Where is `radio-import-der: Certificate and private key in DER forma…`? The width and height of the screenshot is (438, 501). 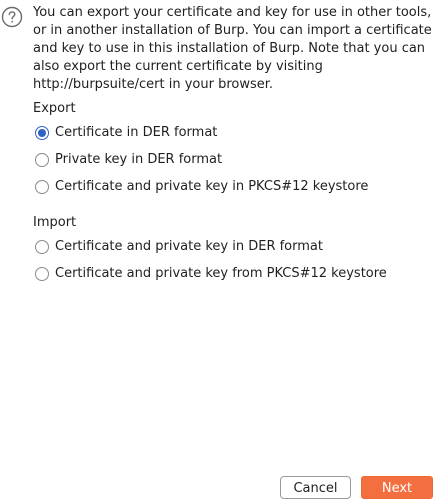 radio-import-der: Certificate and private key in DER forma… is located at coordinates (179, 247).